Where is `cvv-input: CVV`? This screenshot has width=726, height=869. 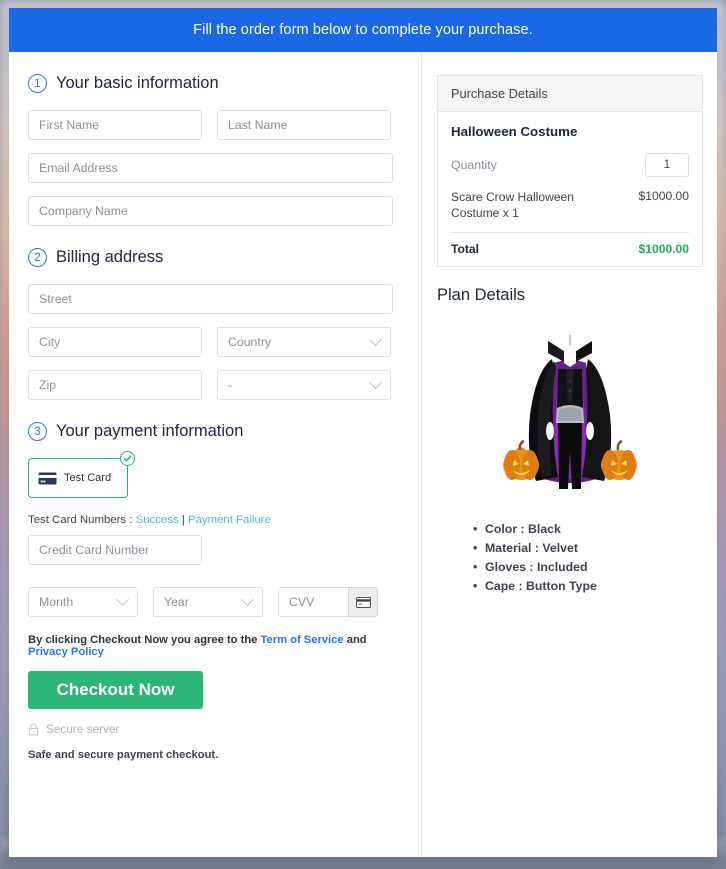
cvv-input: CVV is located at coordinates (313, 602).